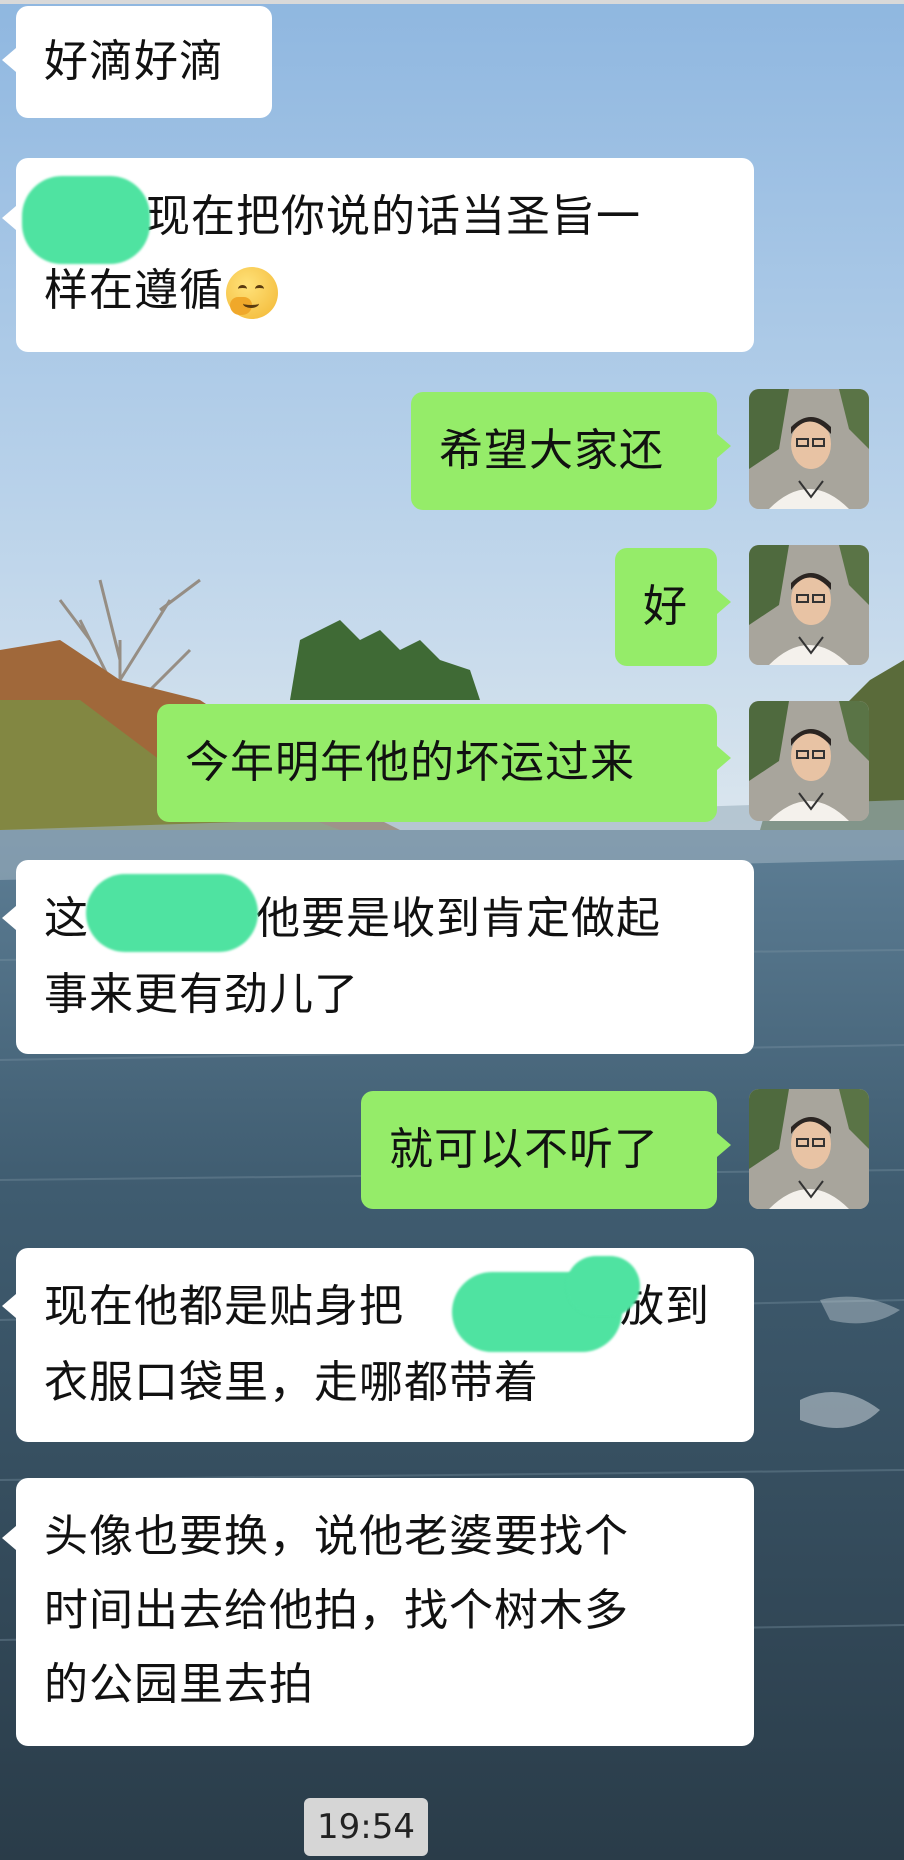 The height and width of the screenshot is (1860, 904). I want to click on message-text: 现在把你说的话当圣旨一, so click(393, 216).